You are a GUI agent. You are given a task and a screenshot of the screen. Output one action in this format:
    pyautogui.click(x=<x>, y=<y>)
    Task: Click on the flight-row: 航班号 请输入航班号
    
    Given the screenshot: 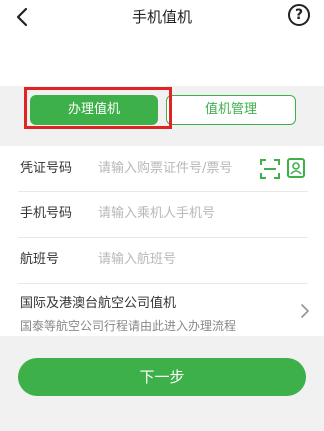 What is the action you would take?
    pyautogui.click(x=162, y=260)
    